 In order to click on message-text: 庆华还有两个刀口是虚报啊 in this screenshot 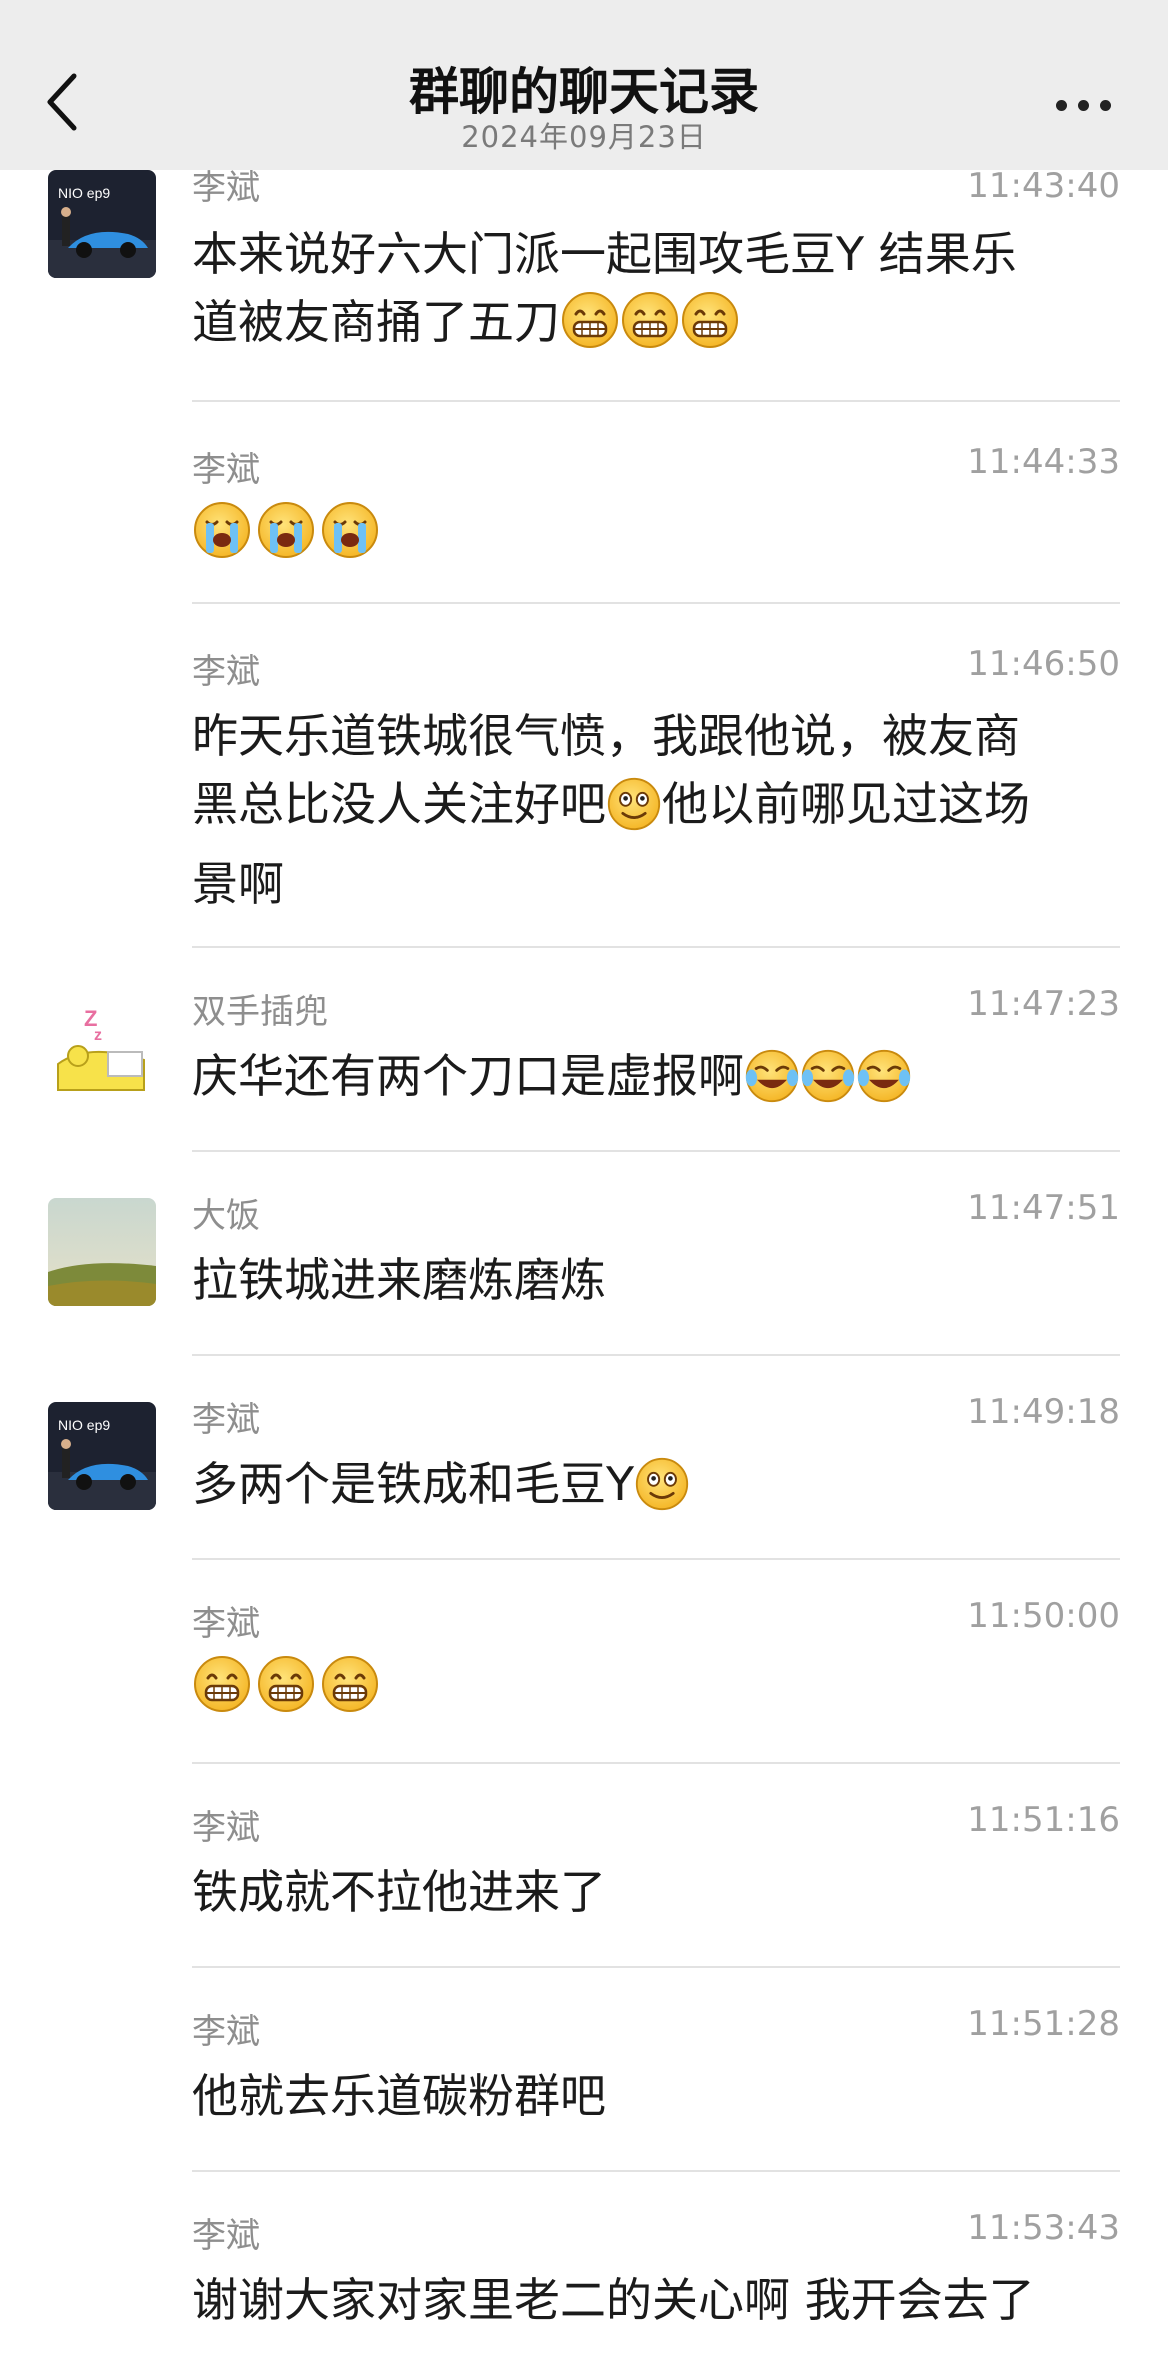, I will do `click(642, 1082)`.